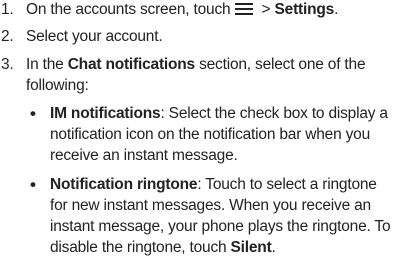  Describe the element at coordinates (251, 247) in the screenshot. I see `silent-label: Silent` at that location.